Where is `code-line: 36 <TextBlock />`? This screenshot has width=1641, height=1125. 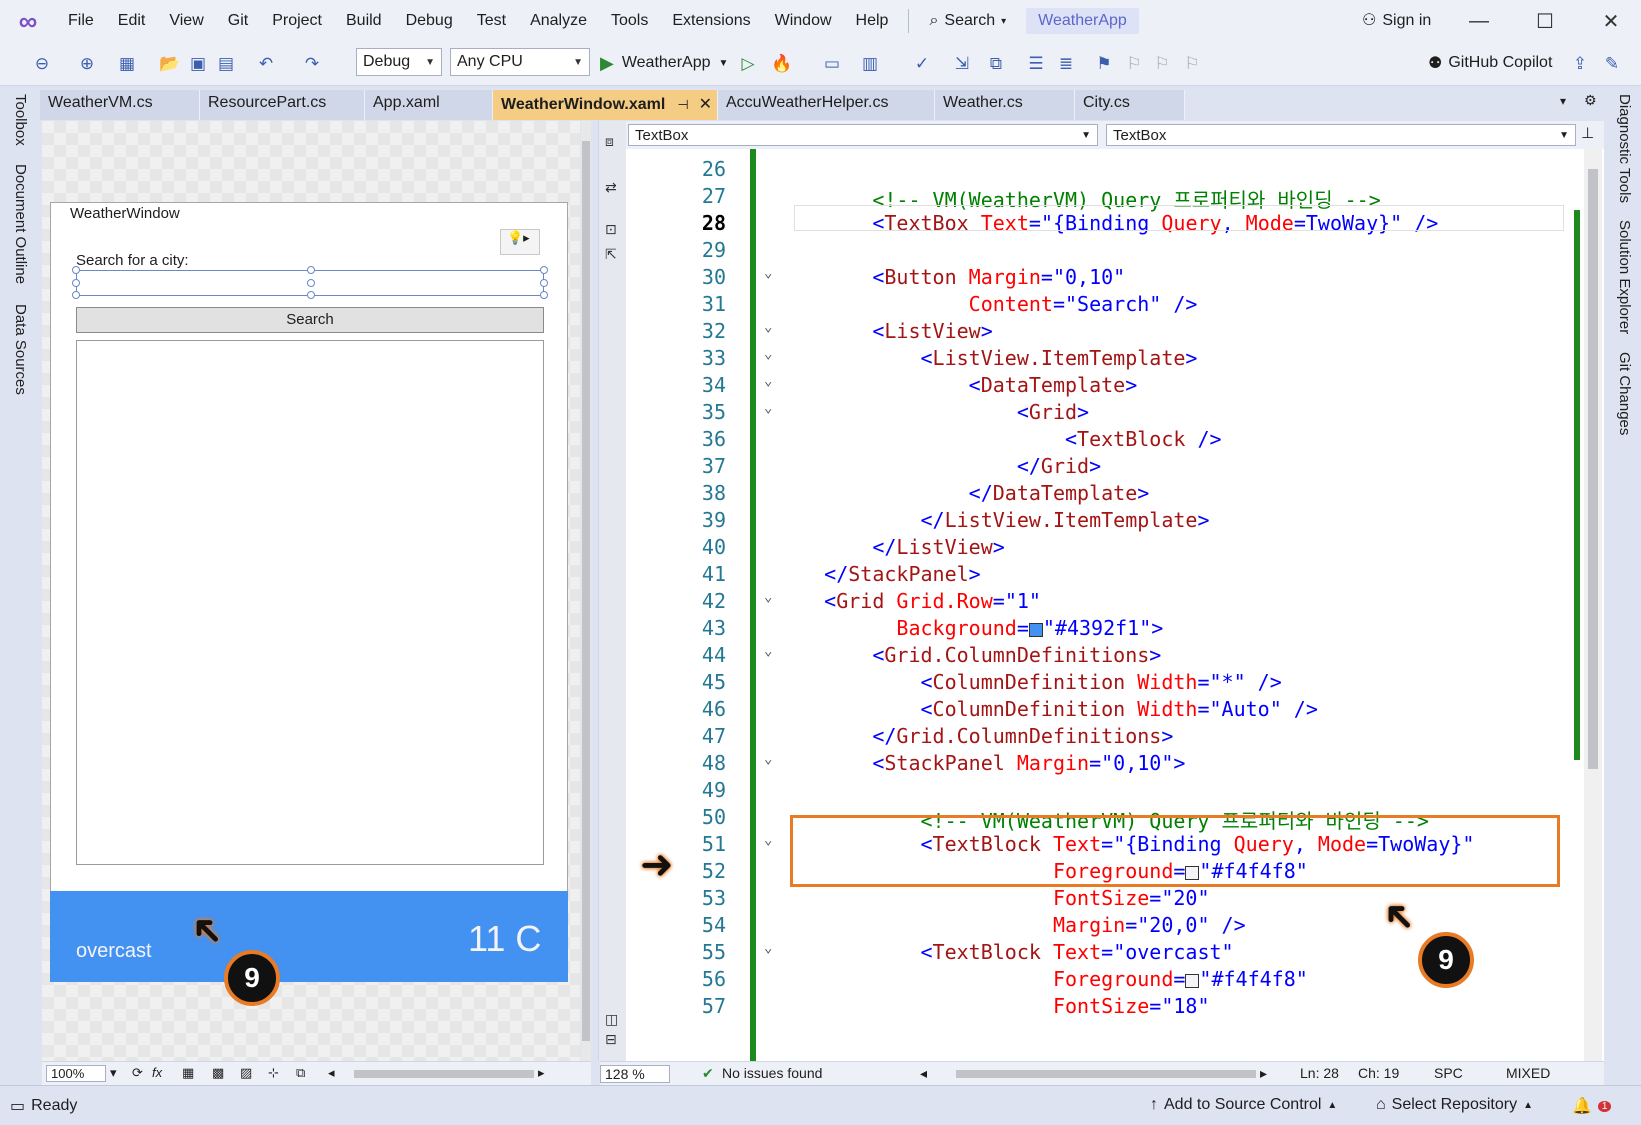
code-line: 36 <TextBlock /> is located at coordinates (1115, 441).